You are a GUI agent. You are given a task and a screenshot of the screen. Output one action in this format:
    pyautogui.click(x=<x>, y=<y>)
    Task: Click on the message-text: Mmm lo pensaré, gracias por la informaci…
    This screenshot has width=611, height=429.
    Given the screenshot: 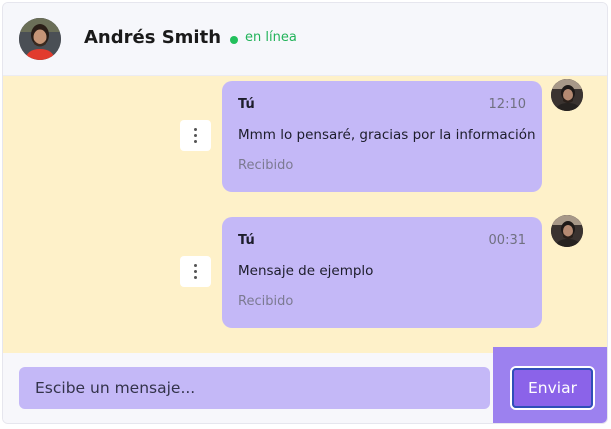 What is the action you would take?
    pyautogui.click(x=387, y=135)
    